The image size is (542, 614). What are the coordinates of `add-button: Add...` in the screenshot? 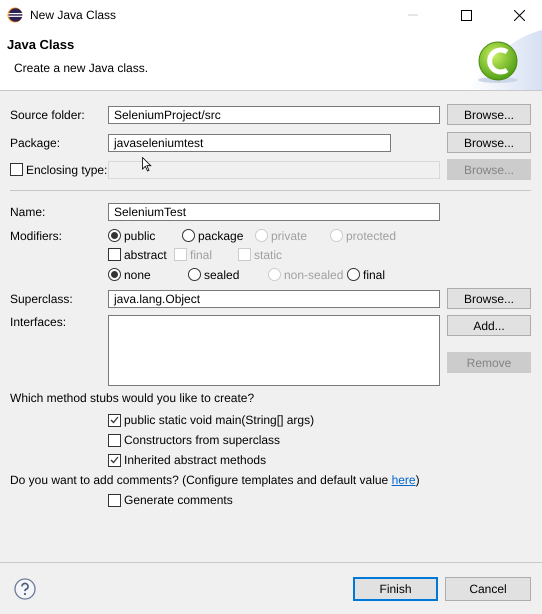 It's located at (489, 325).